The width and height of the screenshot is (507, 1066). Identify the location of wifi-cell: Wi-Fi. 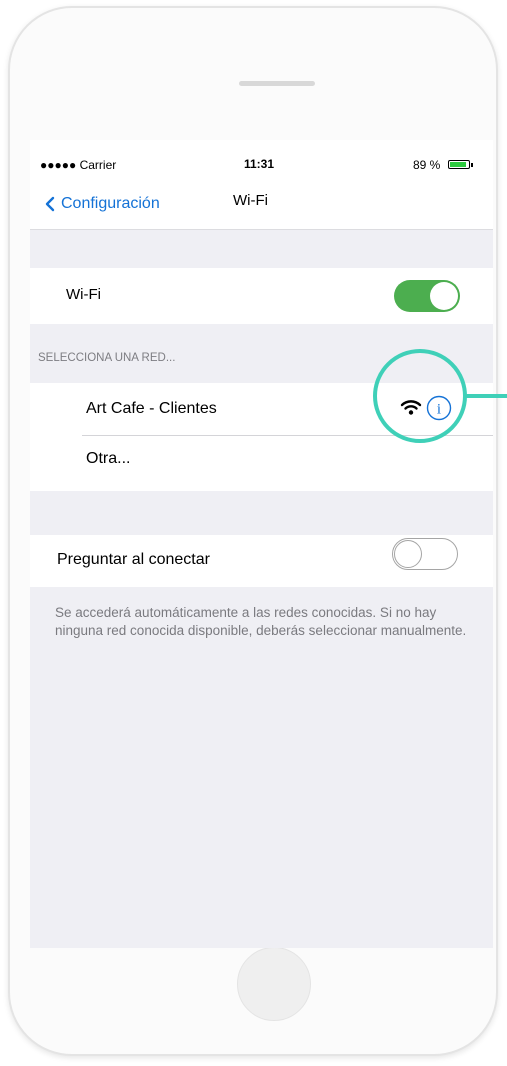
(261, 296).